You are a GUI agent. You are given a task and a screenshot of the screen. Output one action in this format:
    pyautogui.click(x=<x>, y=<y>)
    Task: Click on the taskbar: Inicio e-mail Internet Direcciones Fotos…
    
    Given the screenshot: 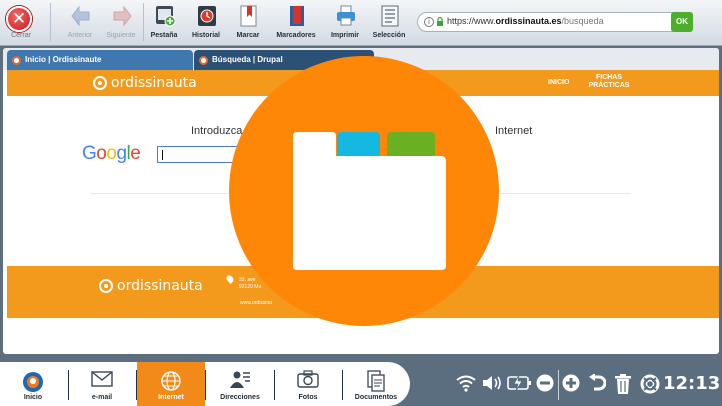 What is the action you would take?
    pyautogui.click(x=361, y=384)
    